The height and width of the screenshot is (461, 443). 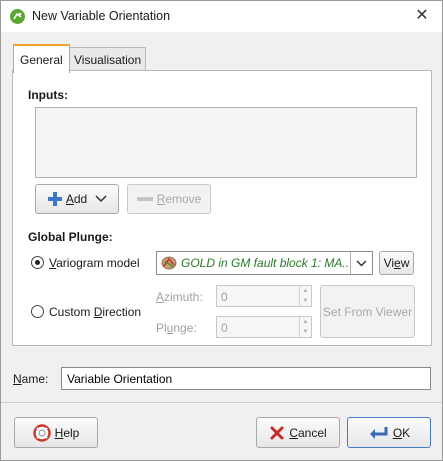 What do you see at coordinates (264, 327) in the screenshot?
I see `plunge-stepper: 0 ▲ ▼` at bounding box center [264, 327].